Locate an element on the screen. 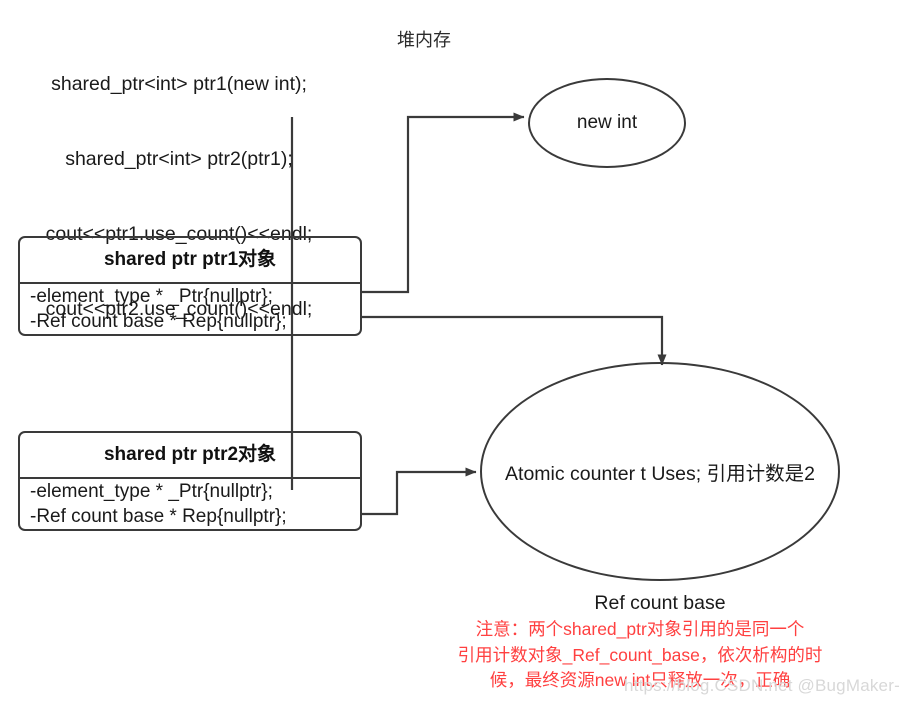 The height and width of the screenshot is (704, 900). new-int-node: new int is located at coordinates (607, 123).